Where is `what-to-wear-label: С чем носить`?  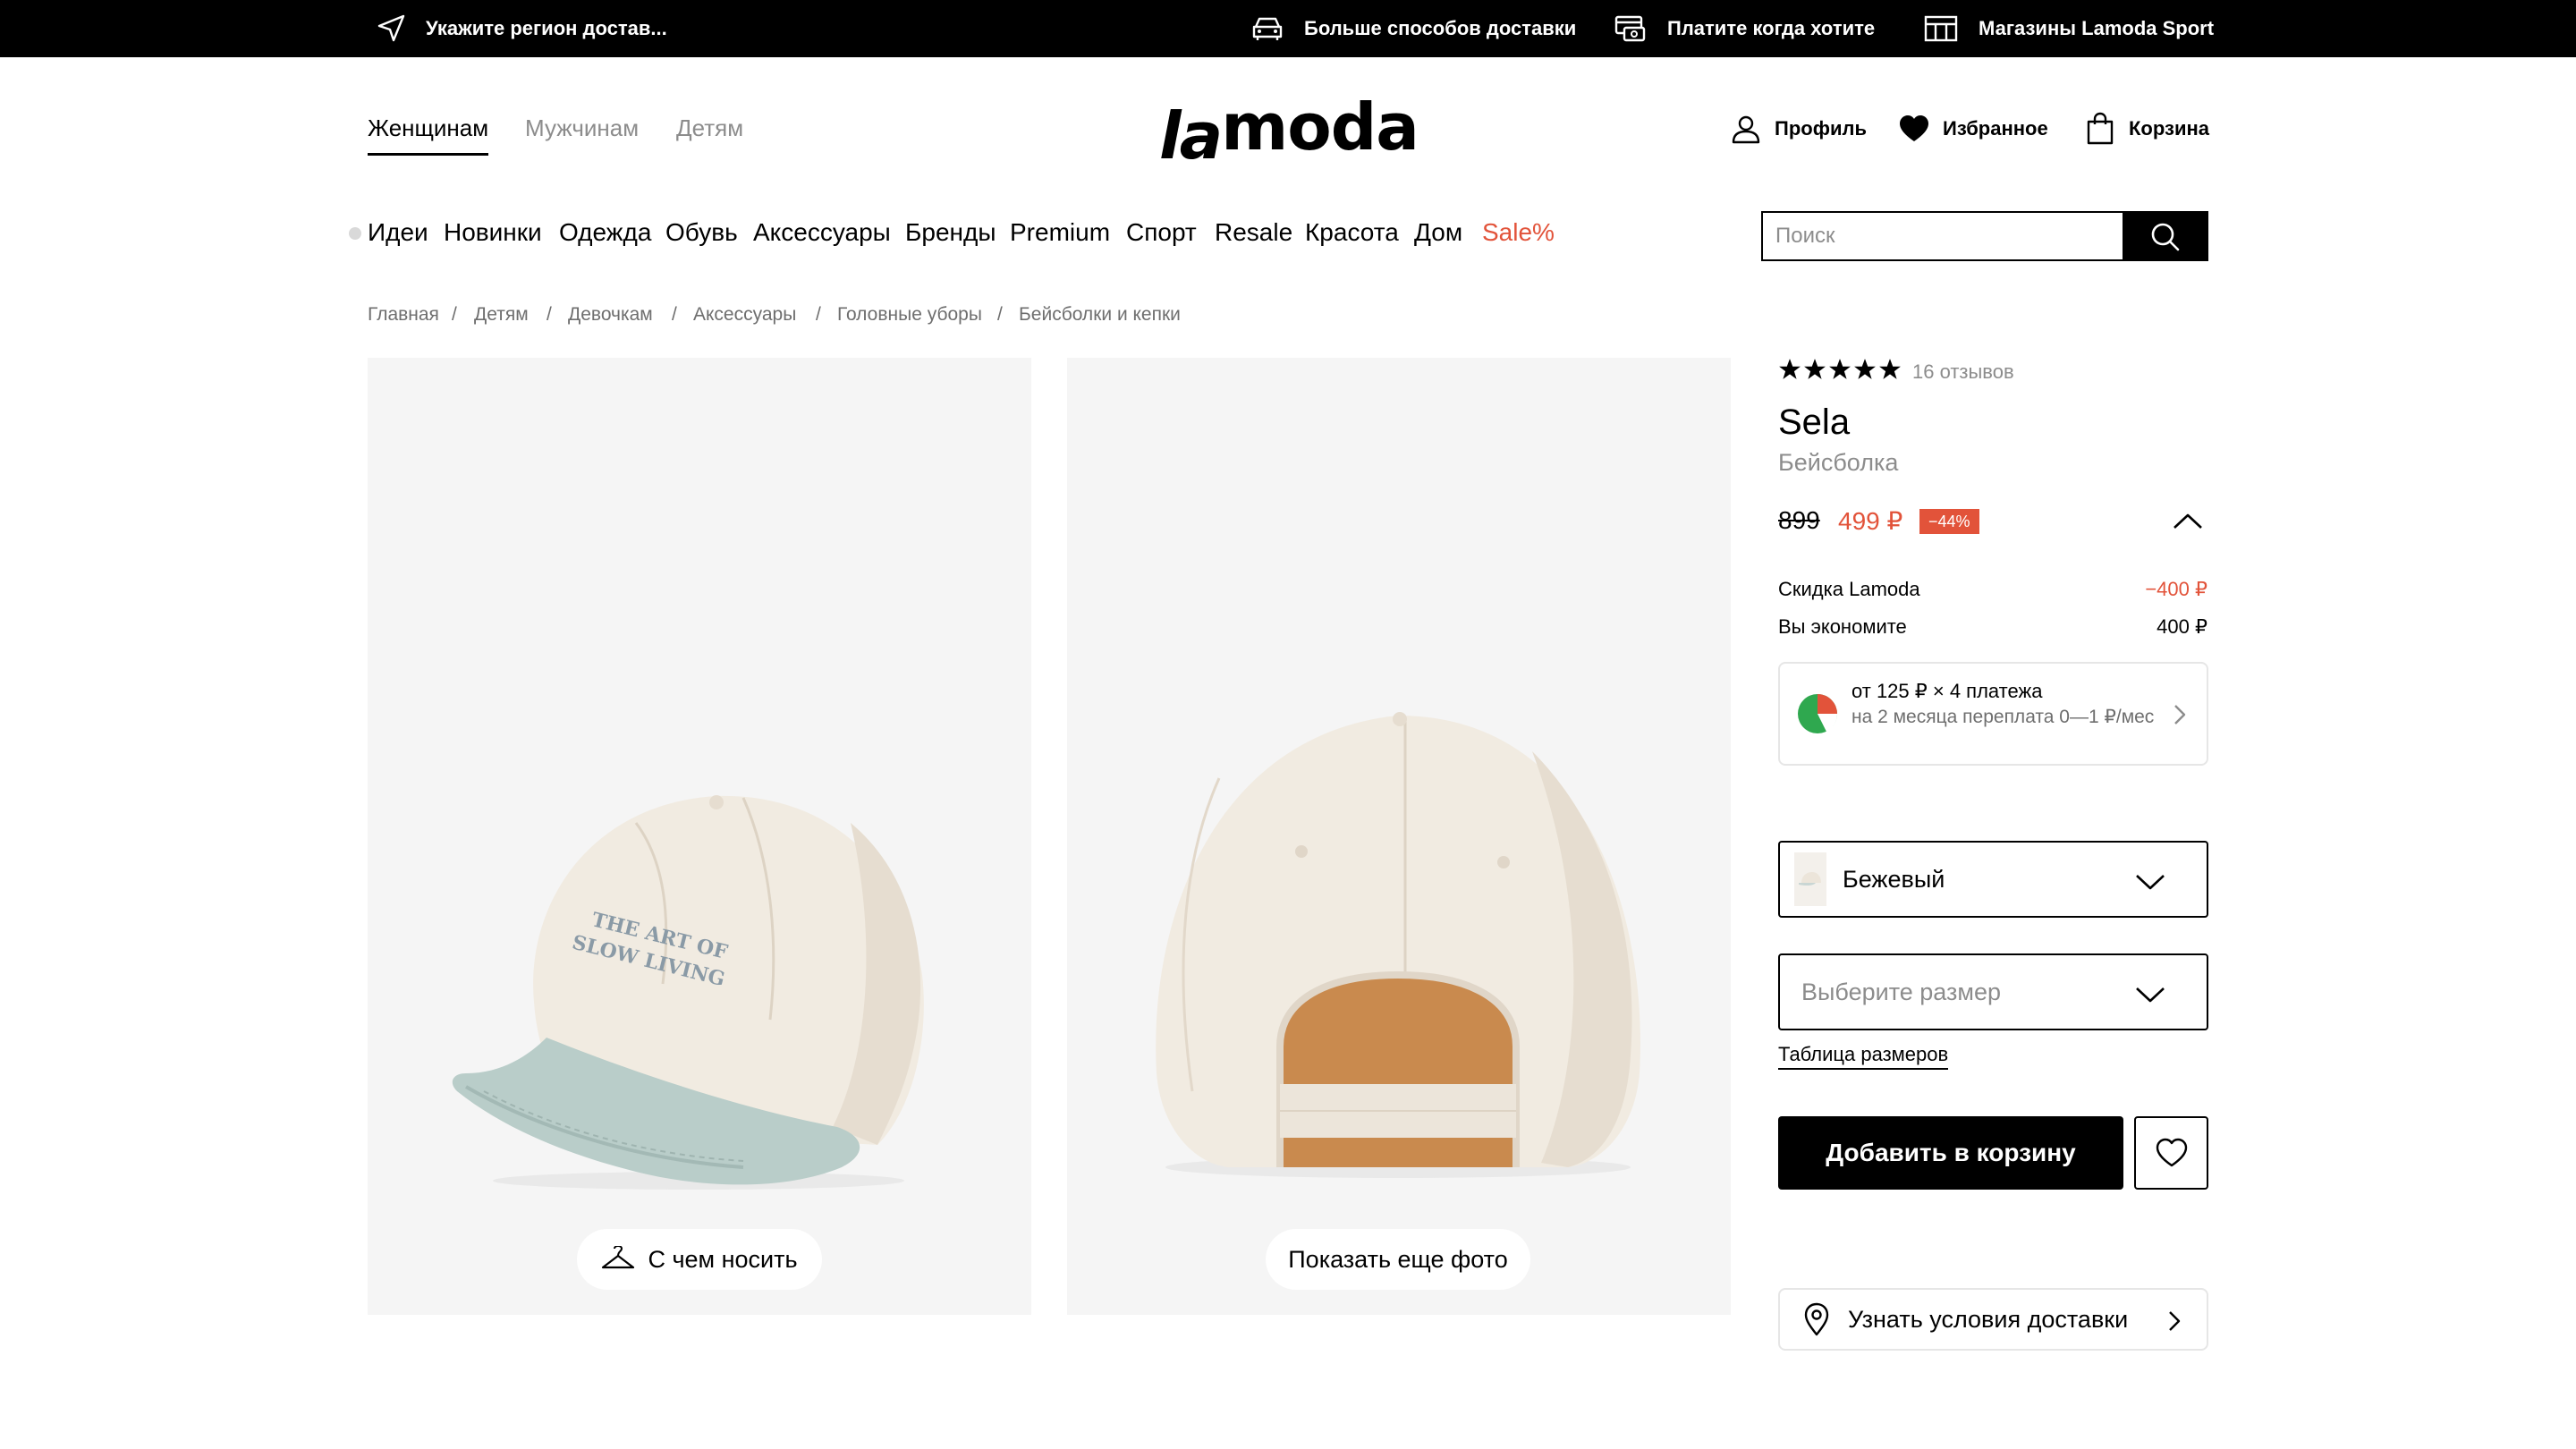 what-to-wear-label: С чем носить is located at coordinates (723, 1259).